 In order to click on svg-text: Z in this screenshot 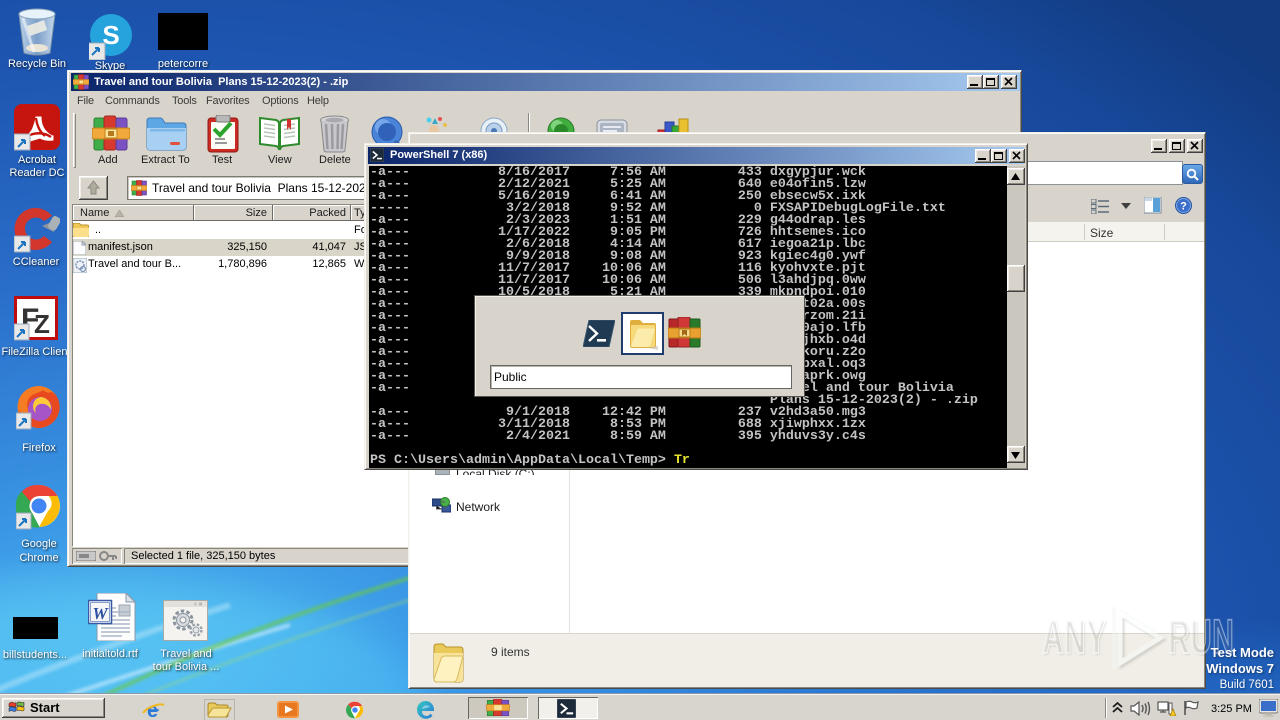, I will do `click(42, 324)`.